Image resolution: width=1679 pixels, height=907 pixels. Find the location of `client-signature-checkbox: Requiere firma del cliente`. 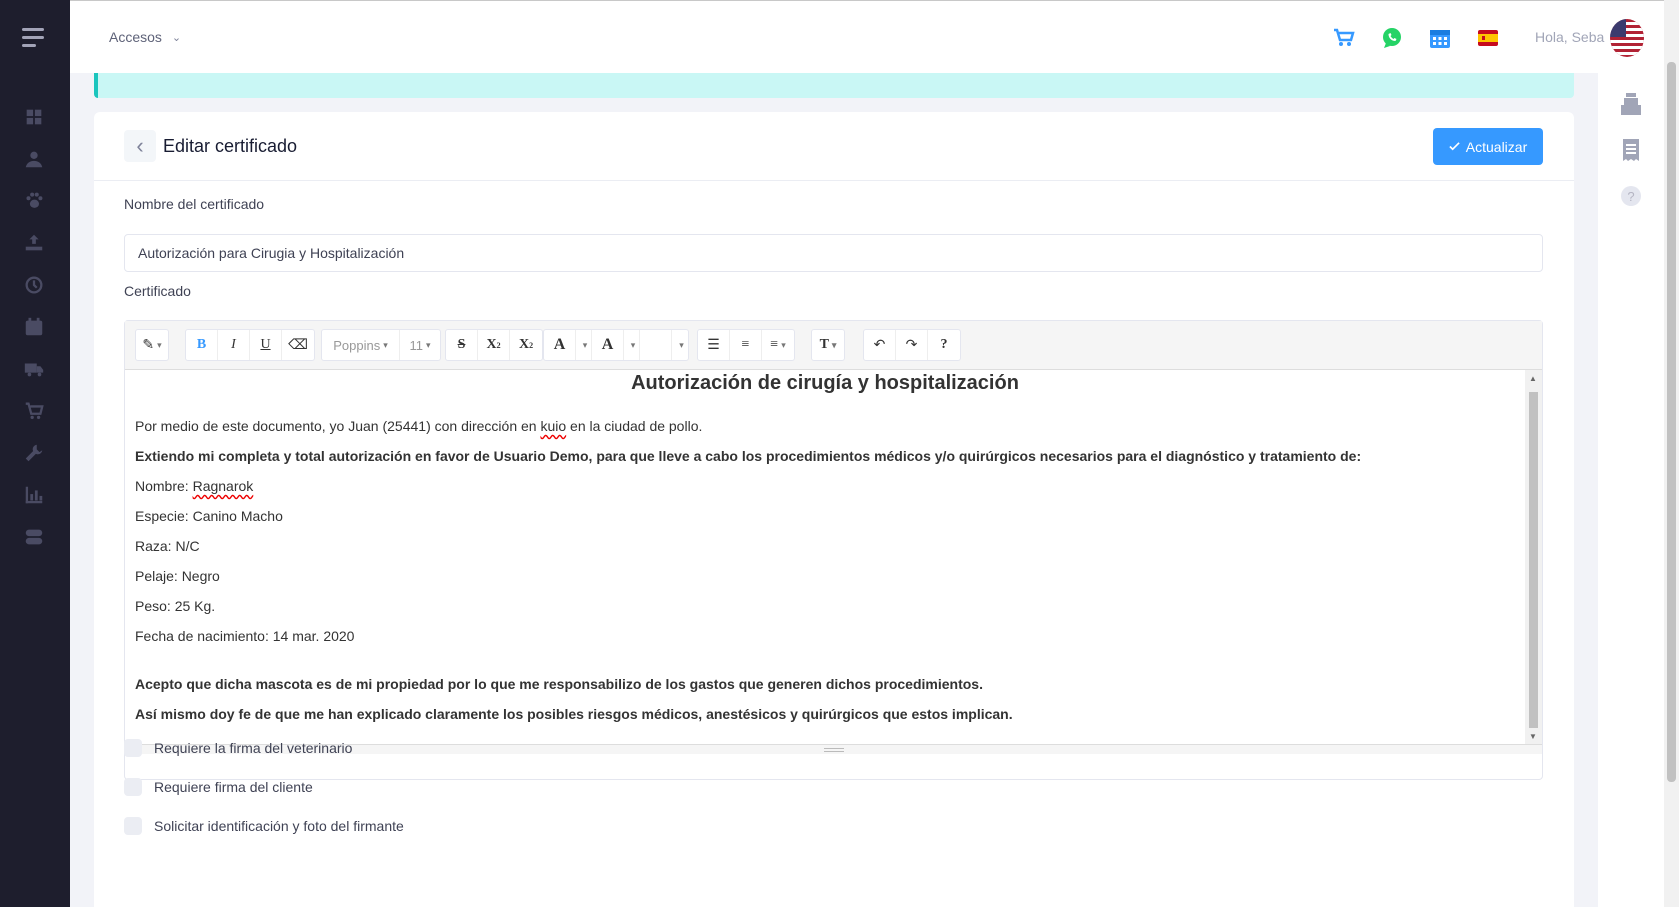

client-signature-checkbox: Requiere firma del cliente is located at coordinates (218, 787).